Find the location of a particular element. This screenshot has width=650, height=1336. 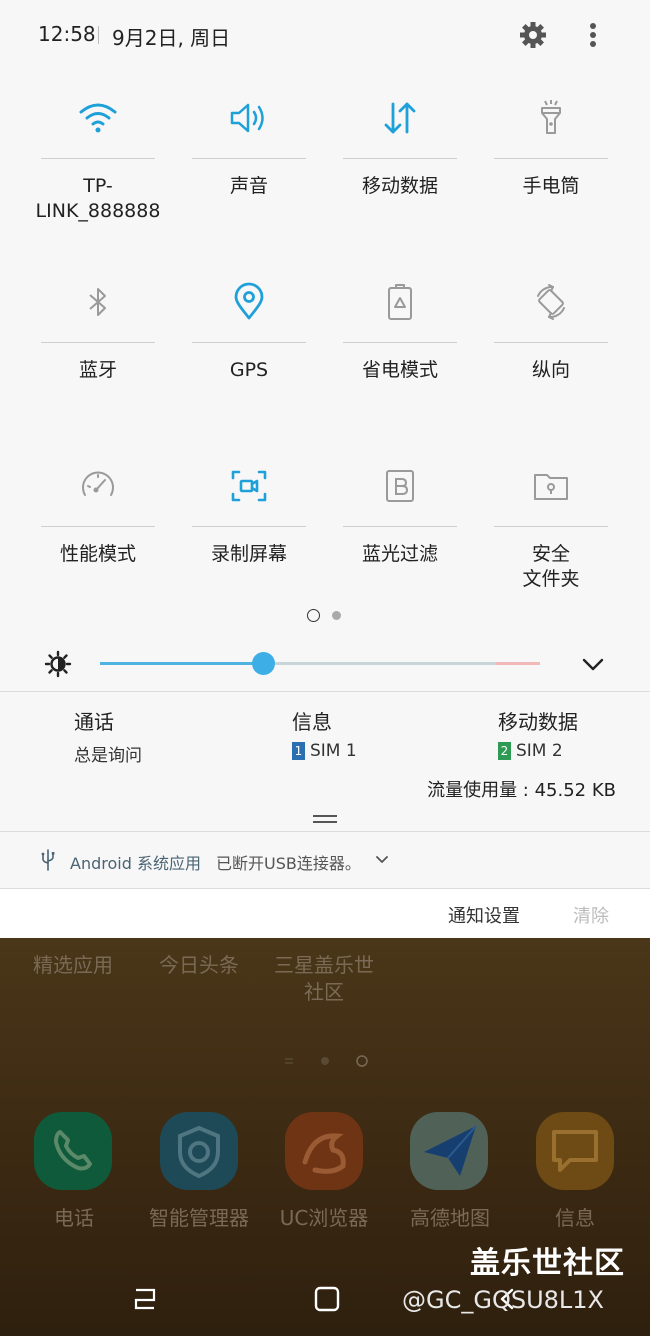

page-indicator-active is located at coordinates (313, 615).